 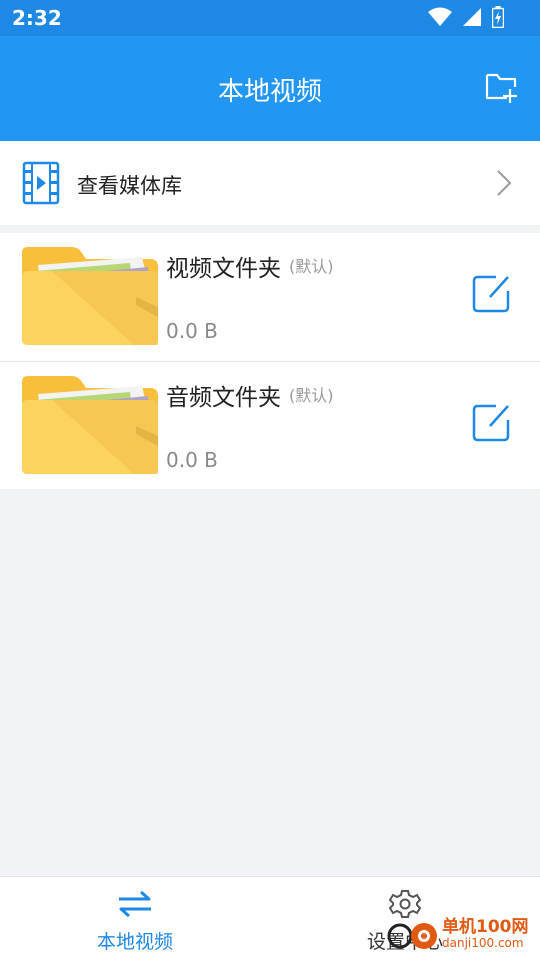 I want to click on nav-tab-local-video: 本地视频, so click(x=135, y=918).